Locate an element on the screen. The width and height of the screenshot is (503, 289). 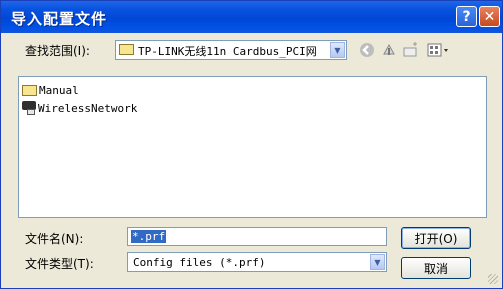
filetype-select: Config files (*.prf) ▼ is located at coordinates (257, 262).